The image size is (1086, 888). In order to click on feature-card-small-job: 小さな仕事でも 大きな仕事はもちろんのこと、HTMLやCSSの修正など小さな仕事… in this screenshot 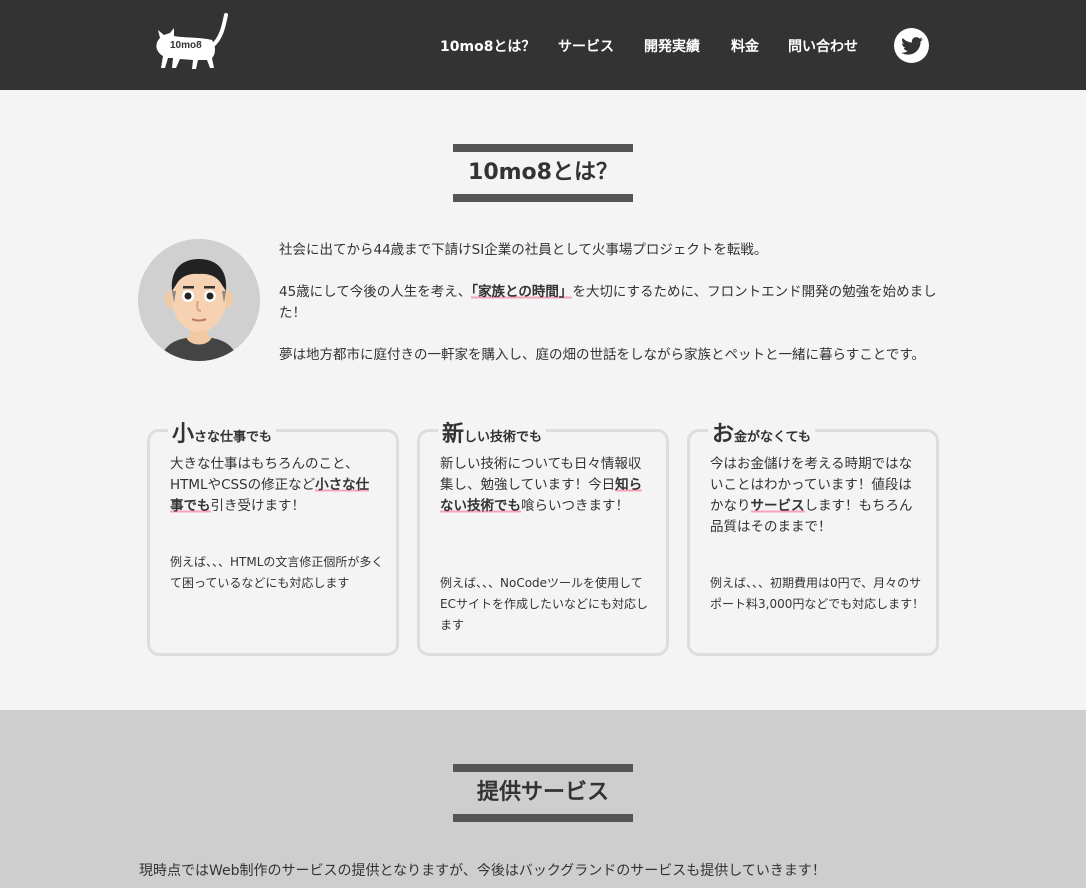, I will do `click(273, 536)`.